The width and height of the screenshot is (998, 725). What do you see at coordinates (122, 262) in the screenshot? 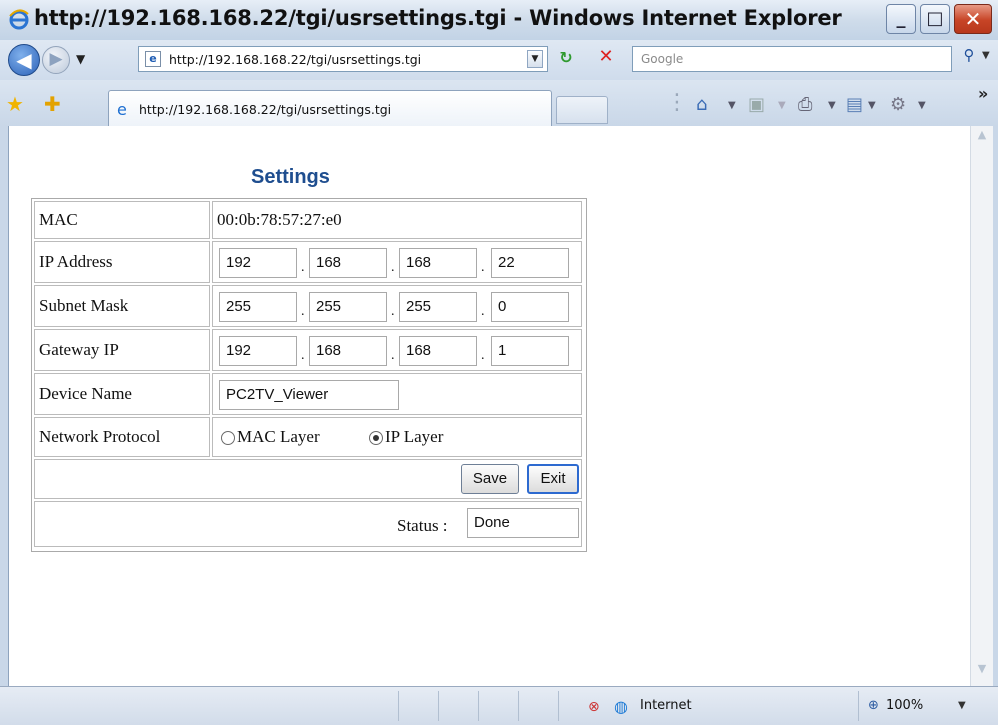
I see `label-cell: IP Address` at bounding box center [122, 262].